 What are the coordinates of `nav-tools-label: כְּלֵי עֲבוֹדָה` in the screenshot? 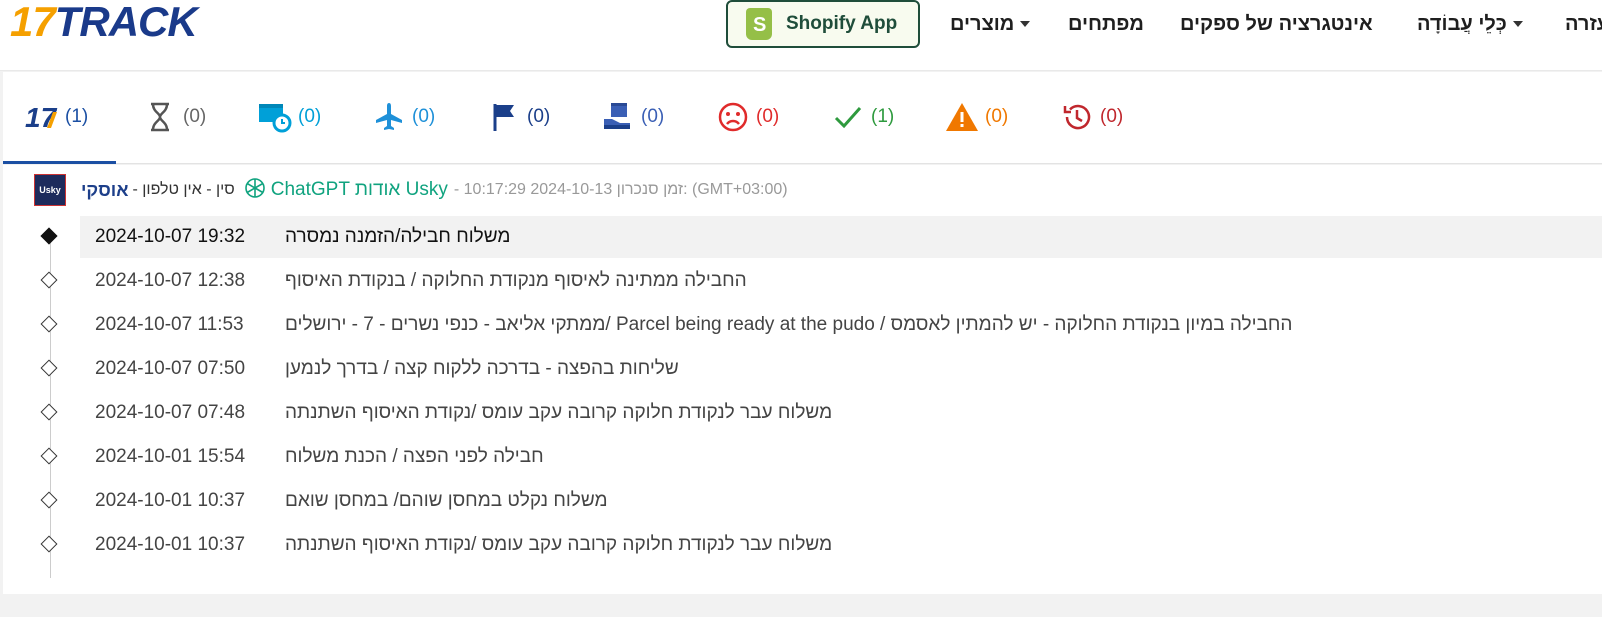 It's located at (1462, 23).